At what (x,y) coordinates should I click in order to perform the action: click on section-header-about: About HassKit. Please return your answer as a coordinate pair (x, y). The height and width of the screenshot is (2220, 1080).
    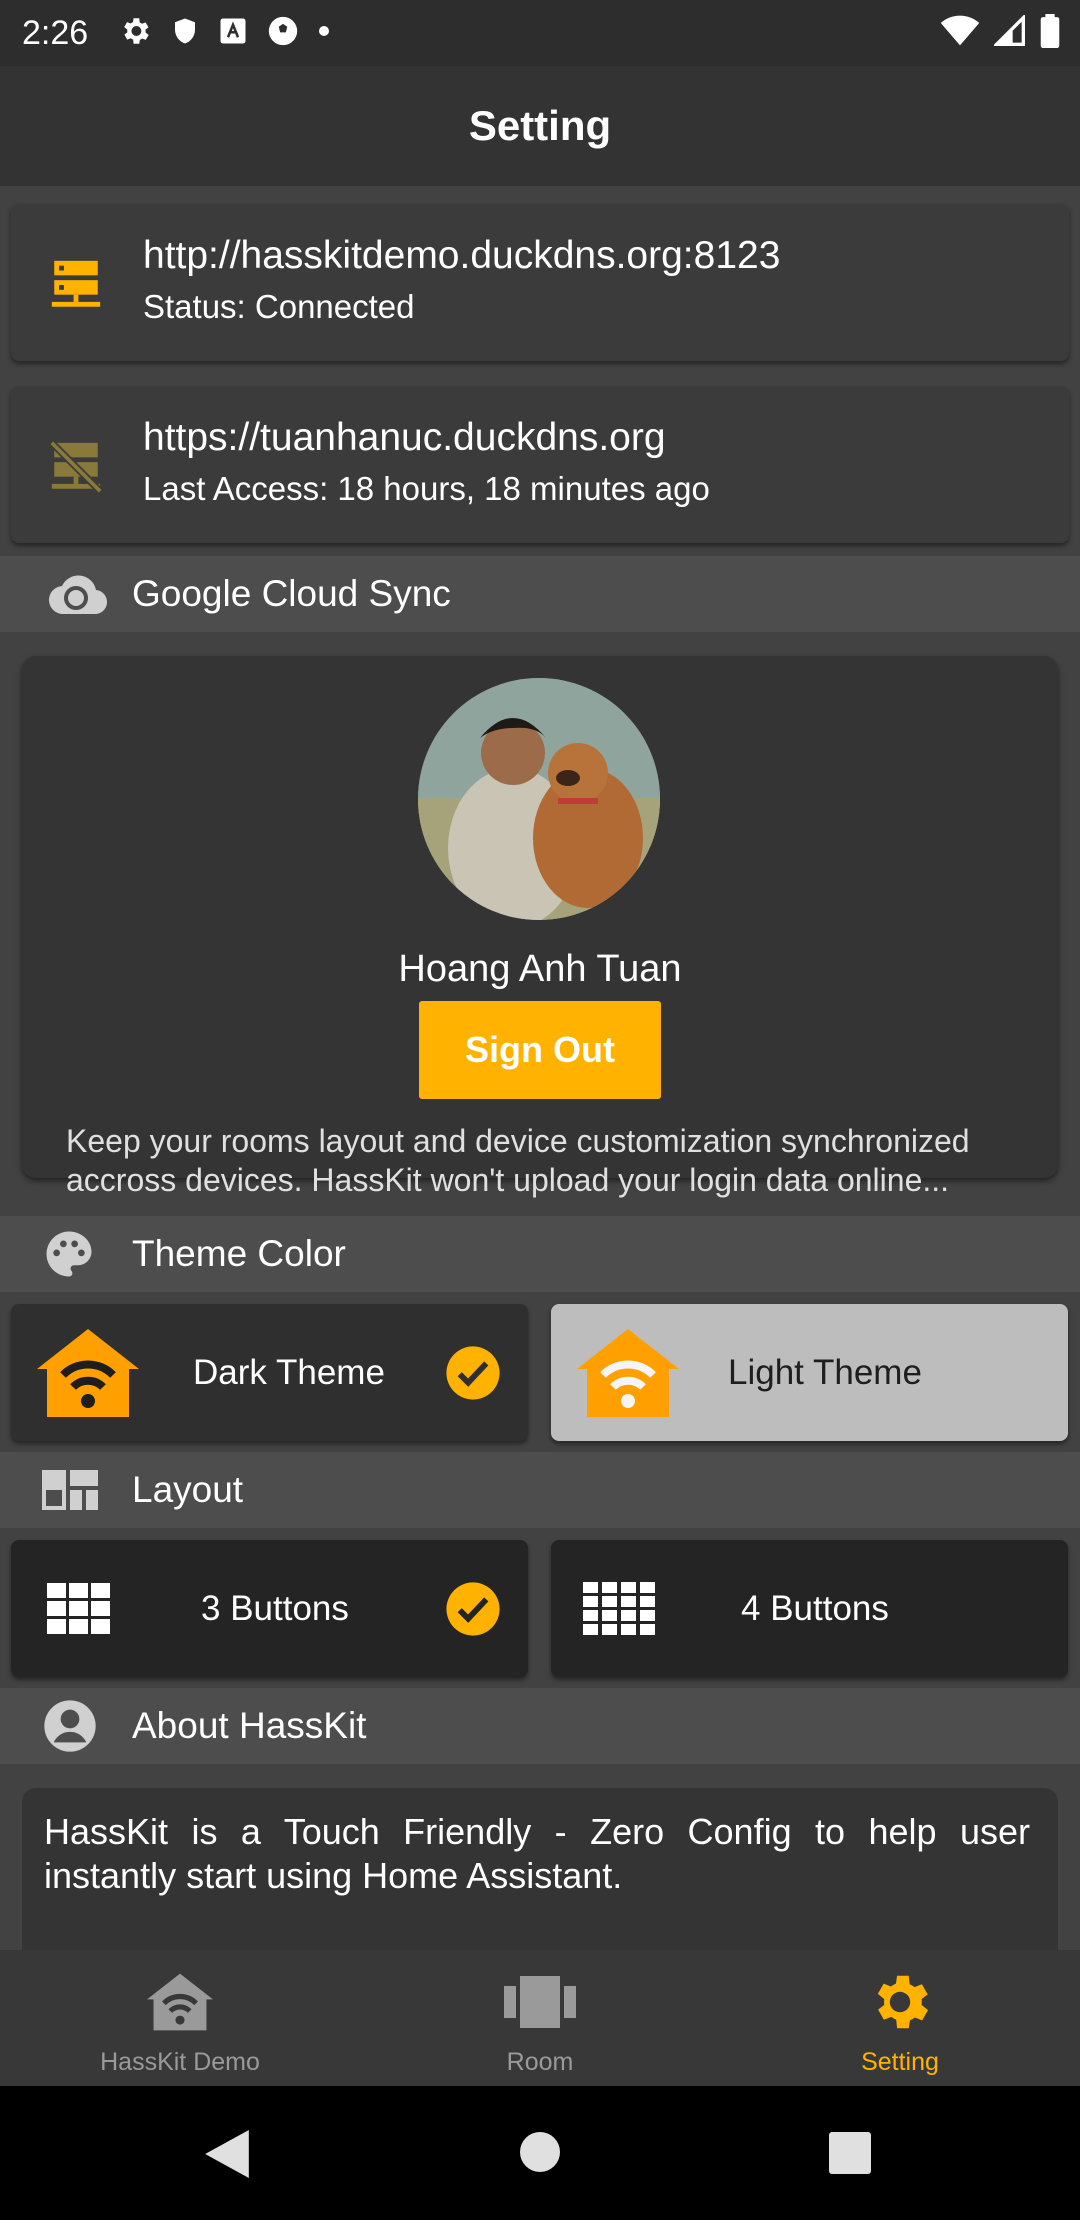
    Looking at the image, I should click on (540, 1726).